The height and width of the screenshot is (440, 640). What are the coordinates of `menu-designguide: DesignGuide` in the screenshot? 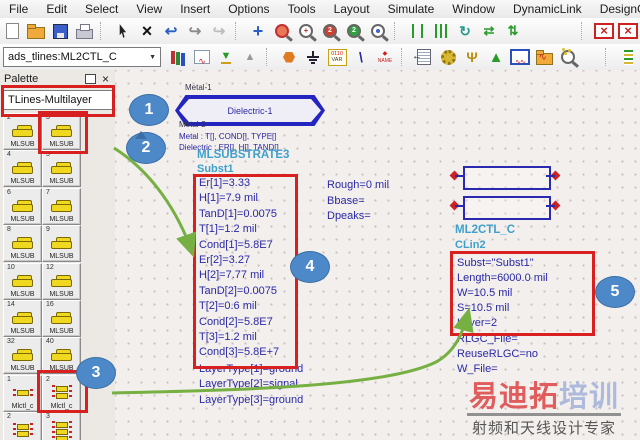 It's located at (615, 9).